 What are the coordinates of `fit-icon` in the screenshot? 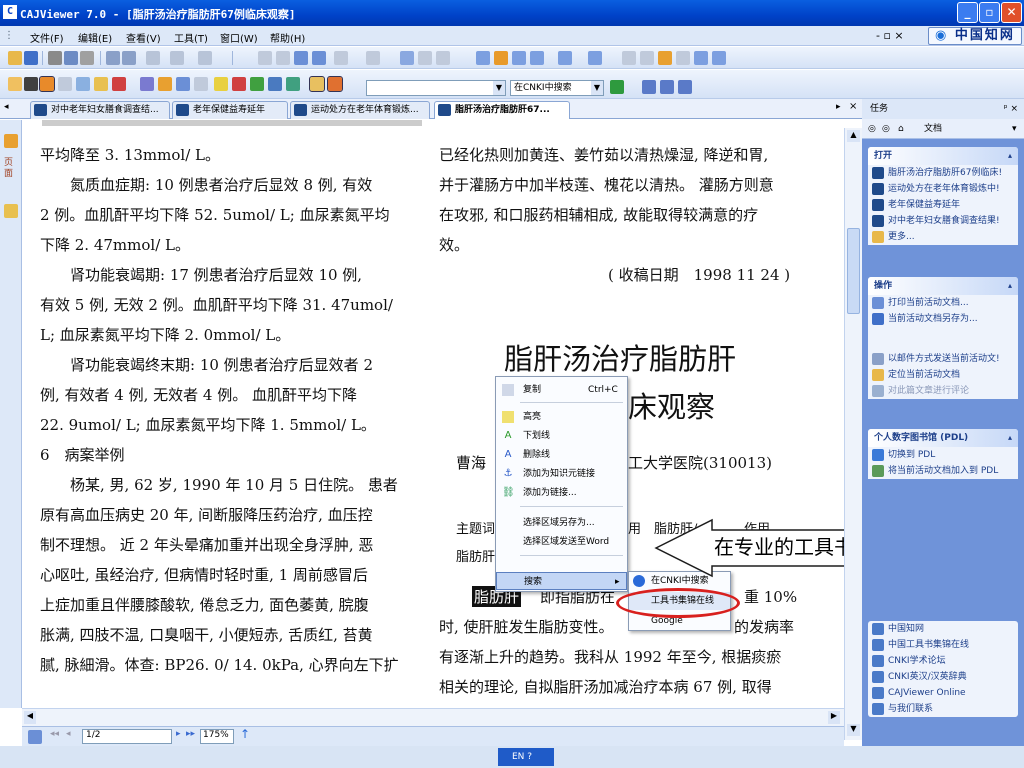 It's located at (595, 58).